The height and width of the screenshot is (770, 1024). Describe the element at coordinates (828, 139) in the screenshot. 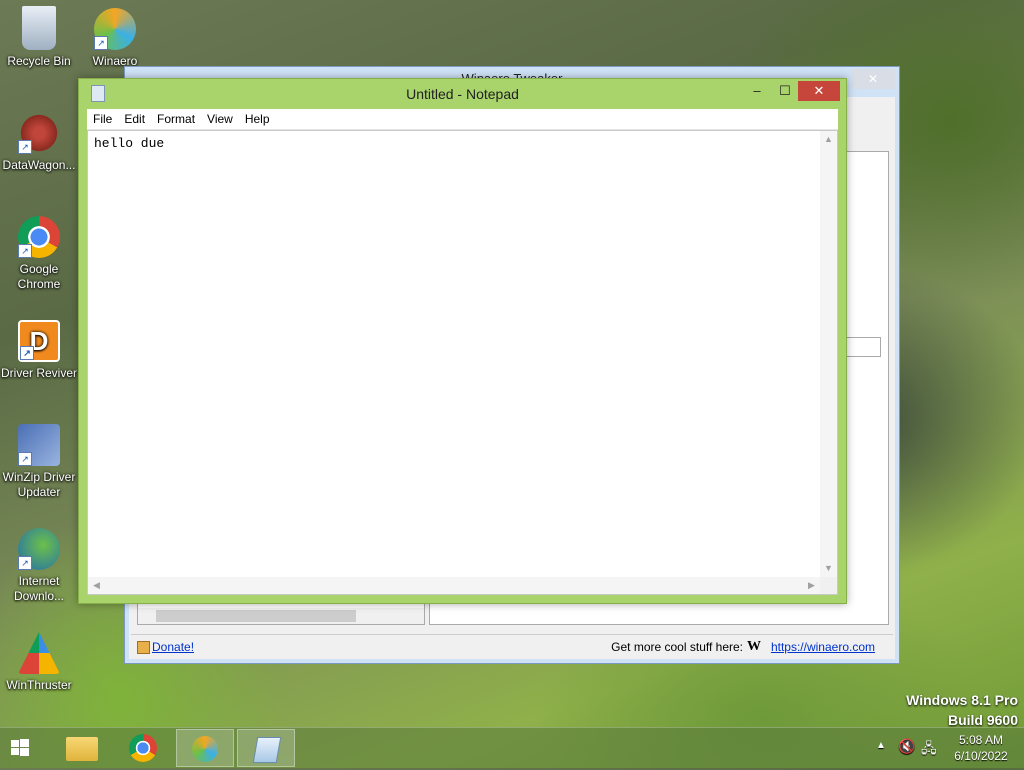

I see `scroll-up-icon: ▲` at that location.